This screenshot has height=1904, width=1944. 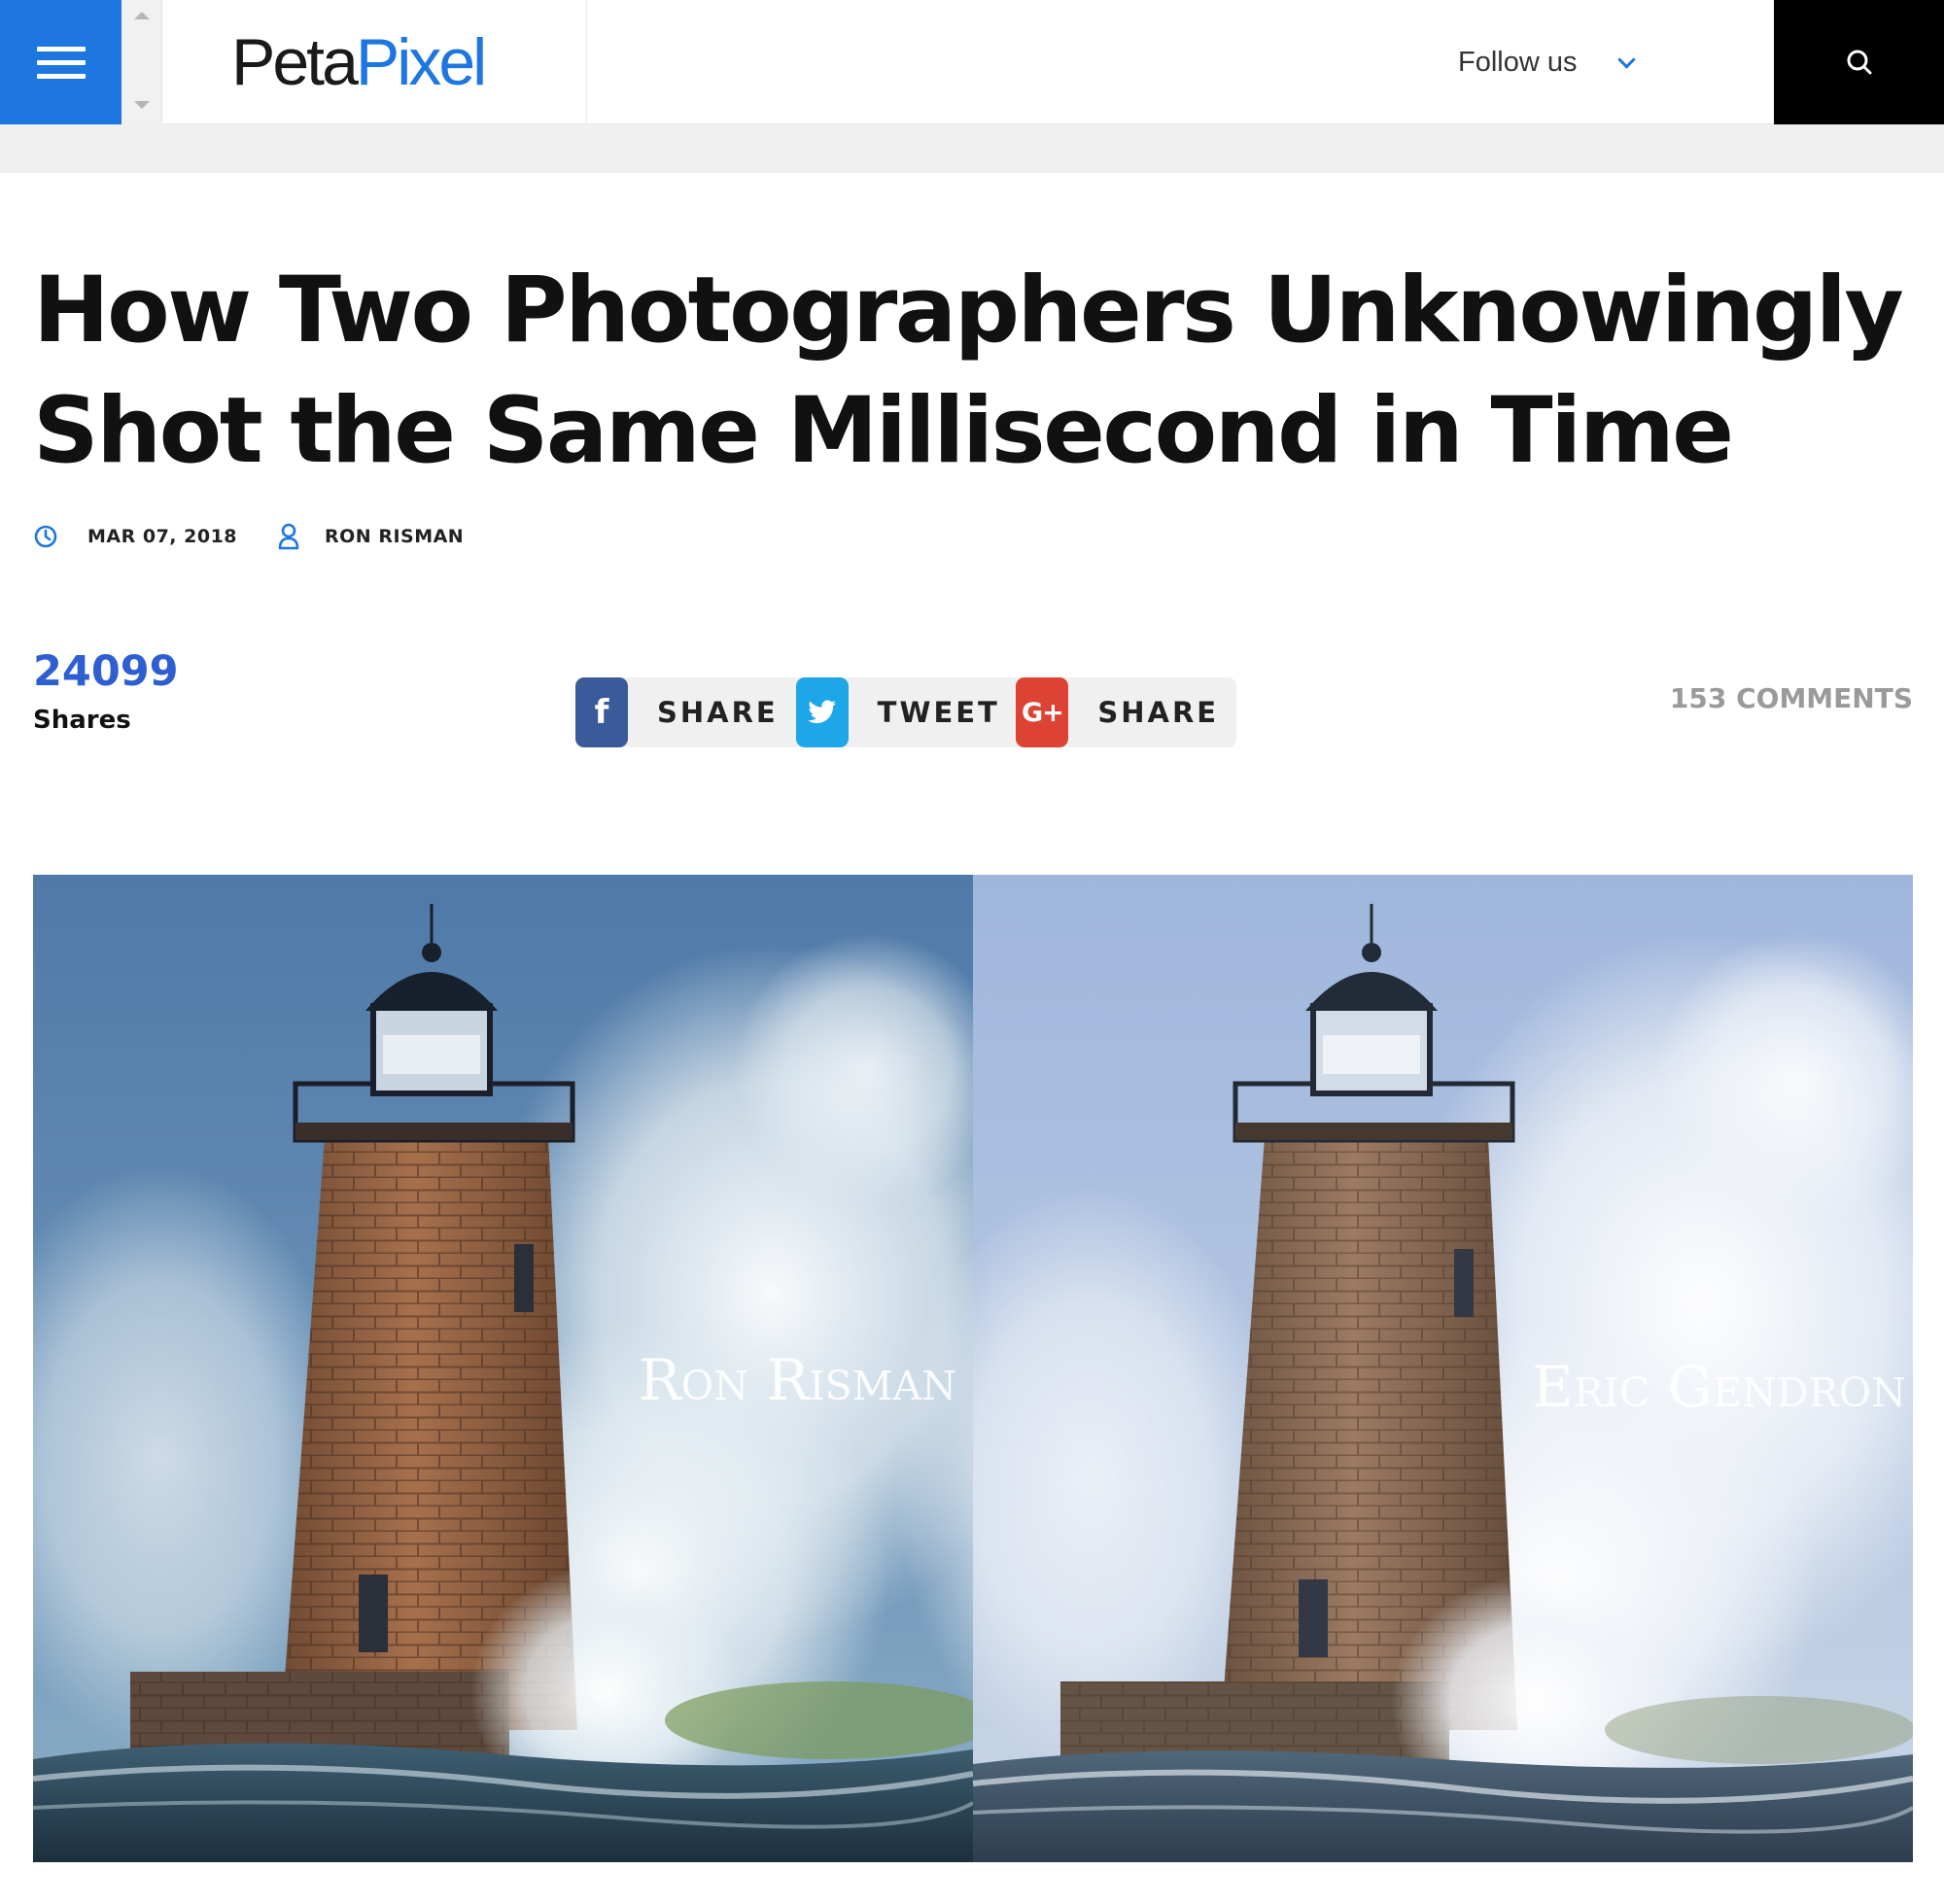 I want to click on header-separator, so click(x=972, y=148).